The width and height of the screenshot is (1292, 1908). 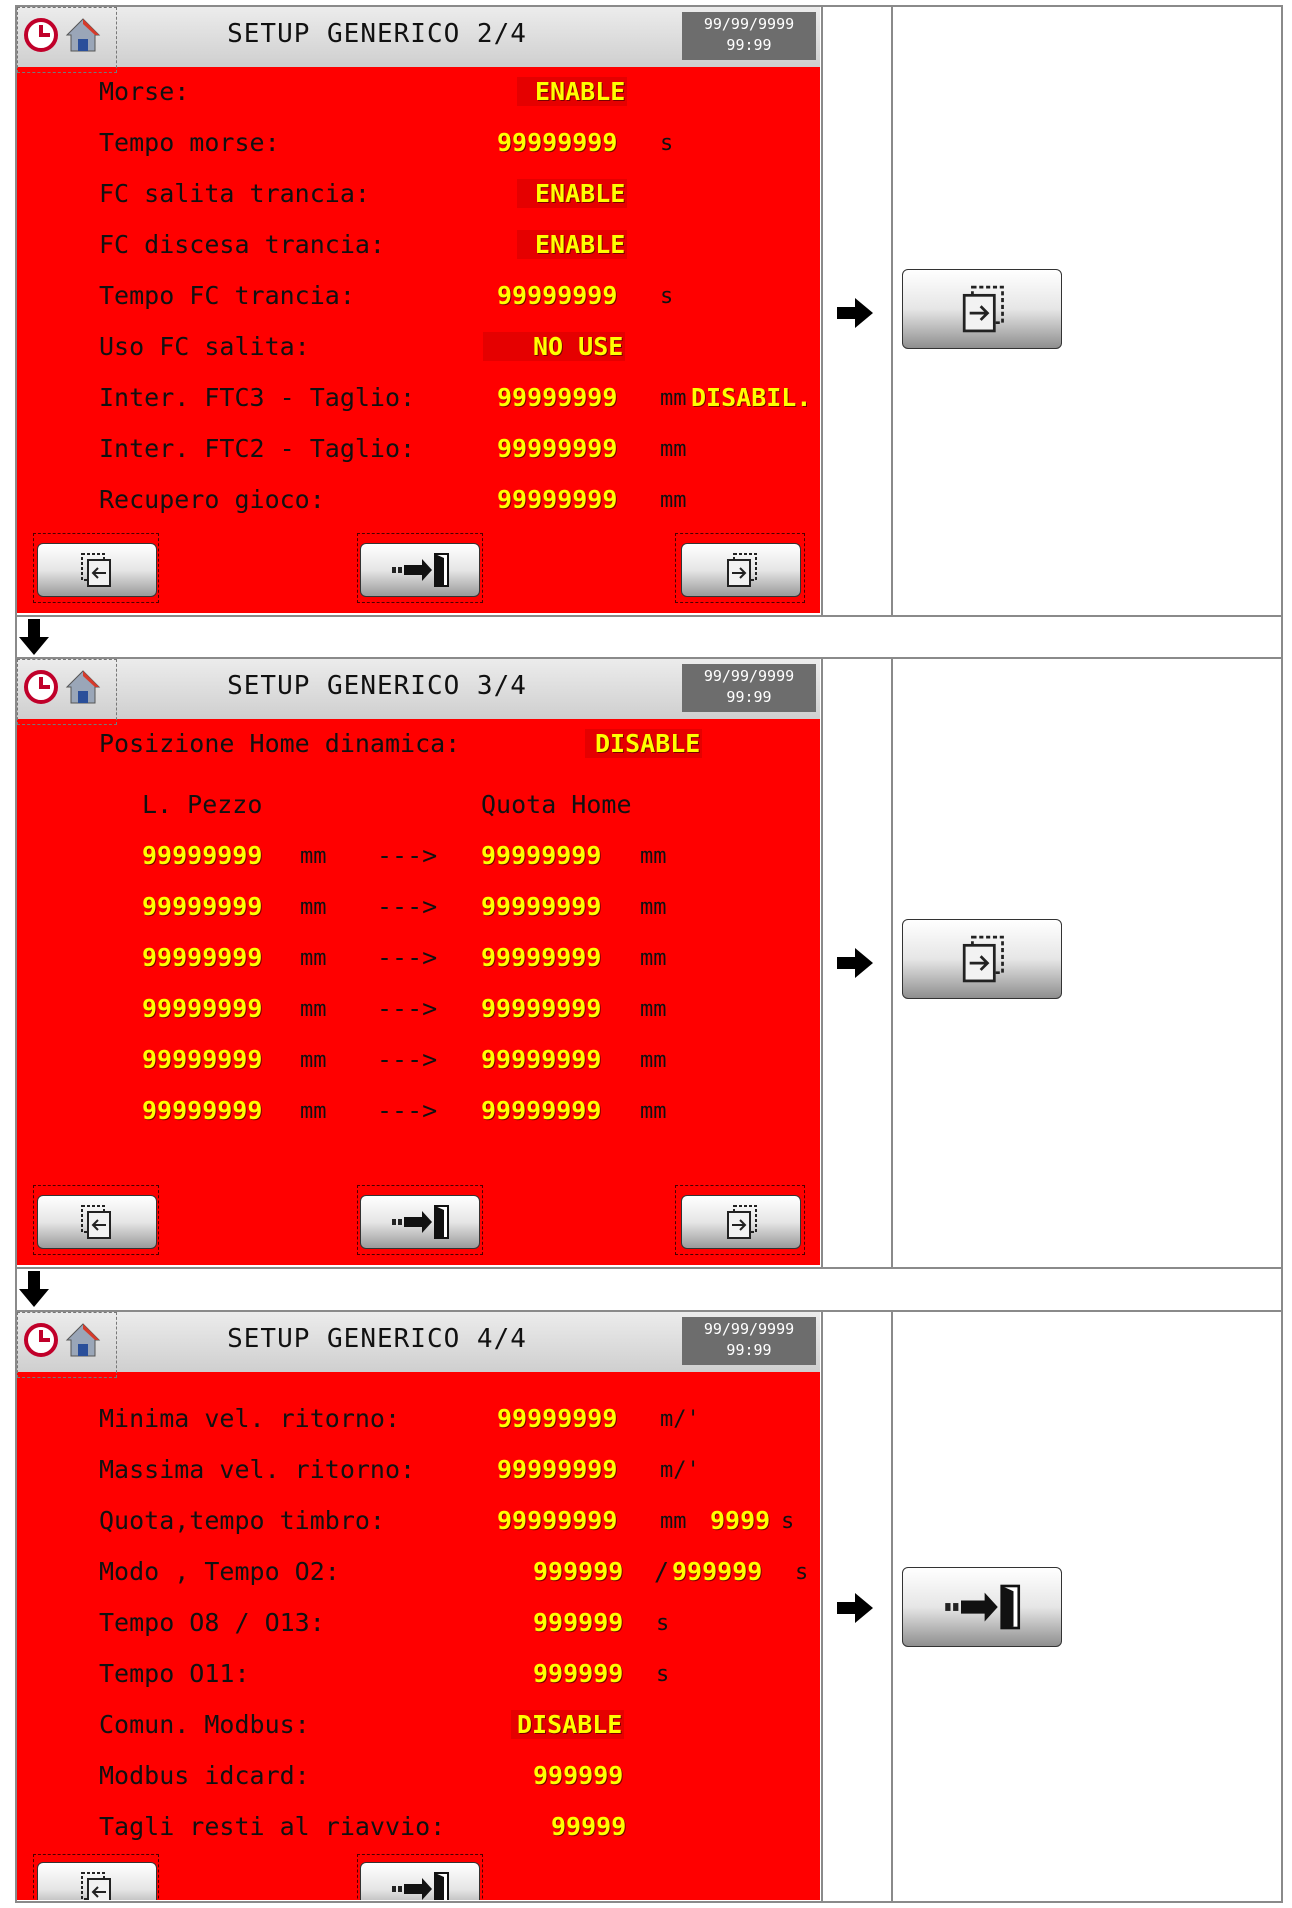 I want to click on dynamic-home-label: Posizione Home dinamica:, so click(x=280, y=743).